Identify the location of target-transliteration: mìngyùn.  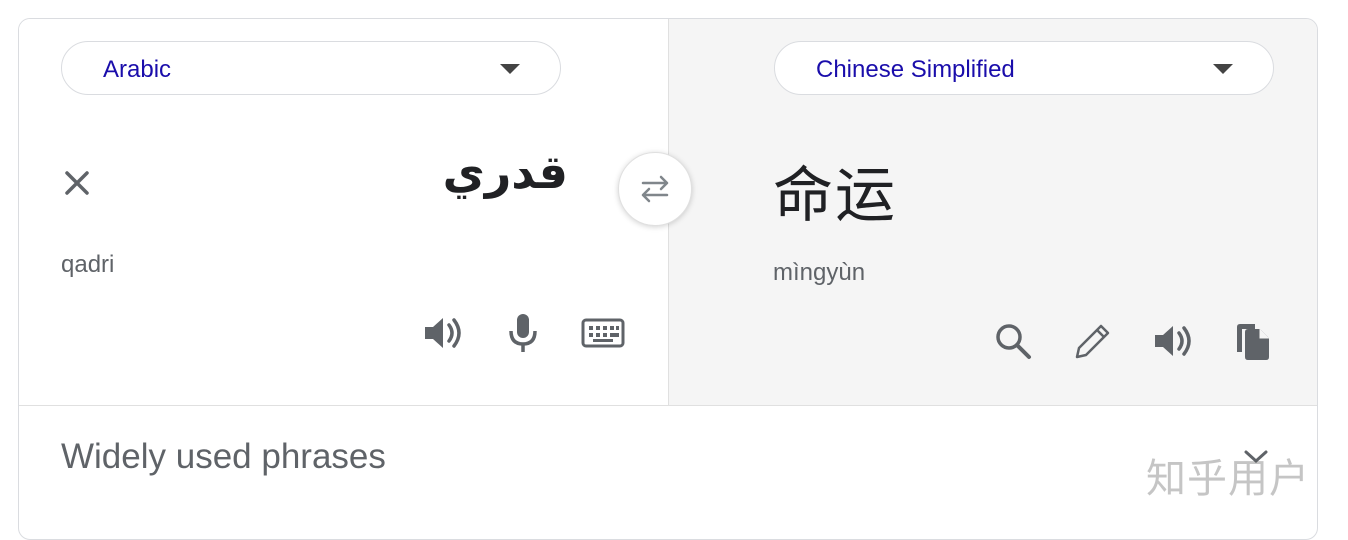
(819, 272).